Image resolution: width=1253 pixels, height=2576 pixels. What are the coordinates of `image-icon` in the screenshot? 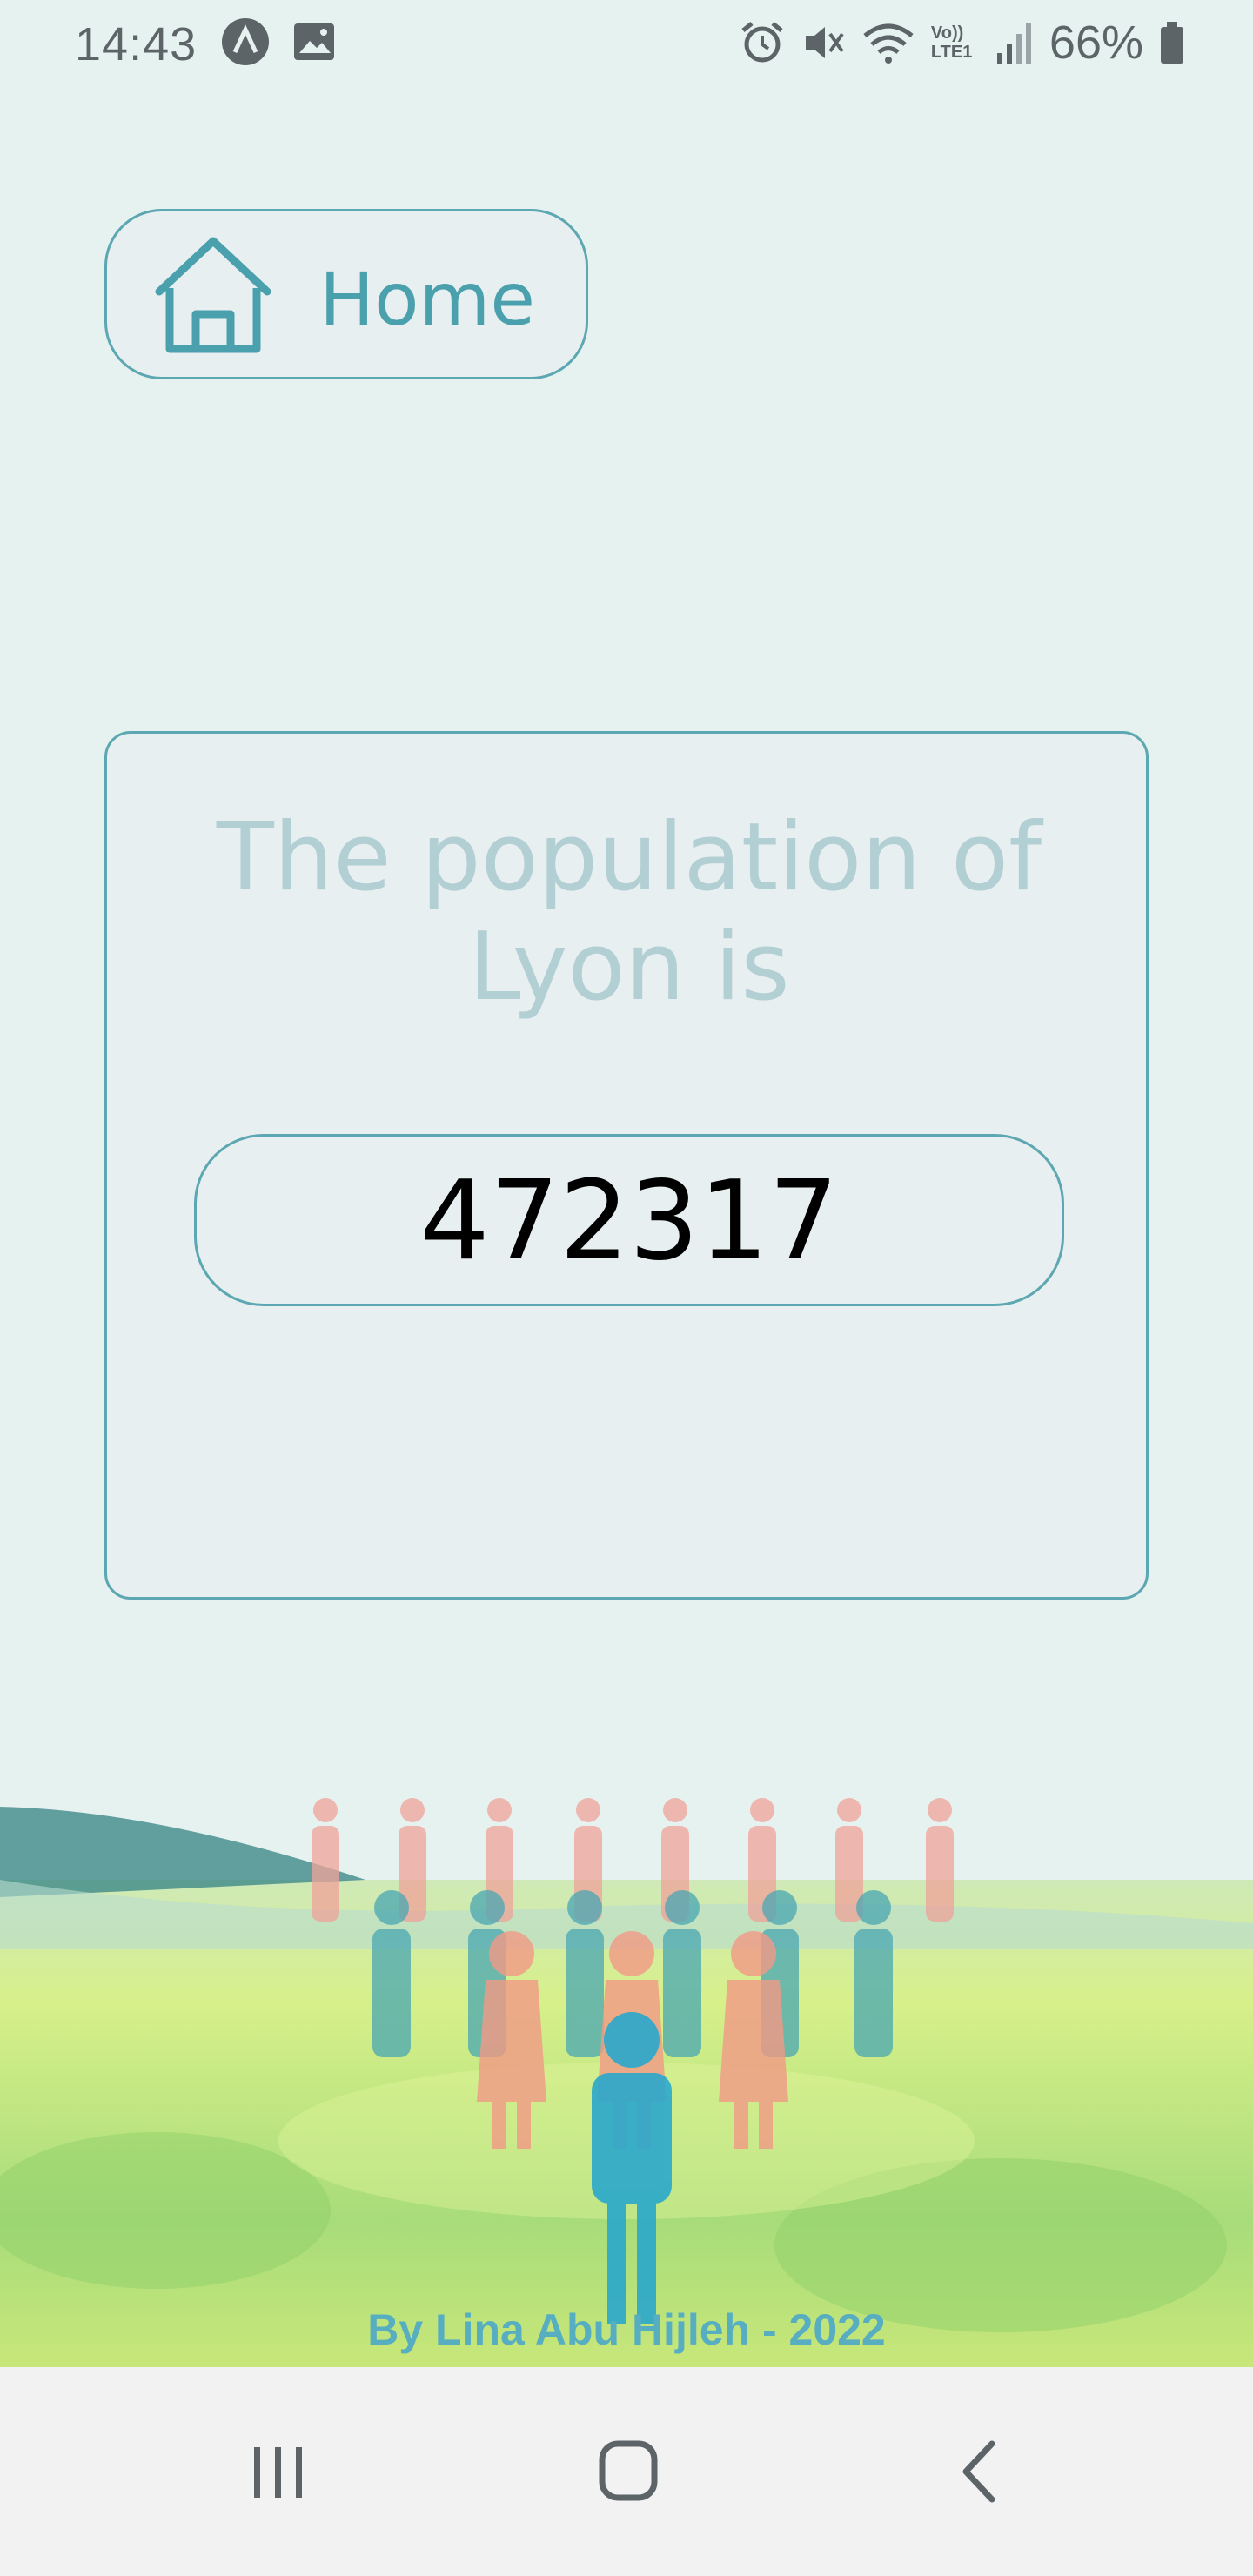 It's located at (314, 41).